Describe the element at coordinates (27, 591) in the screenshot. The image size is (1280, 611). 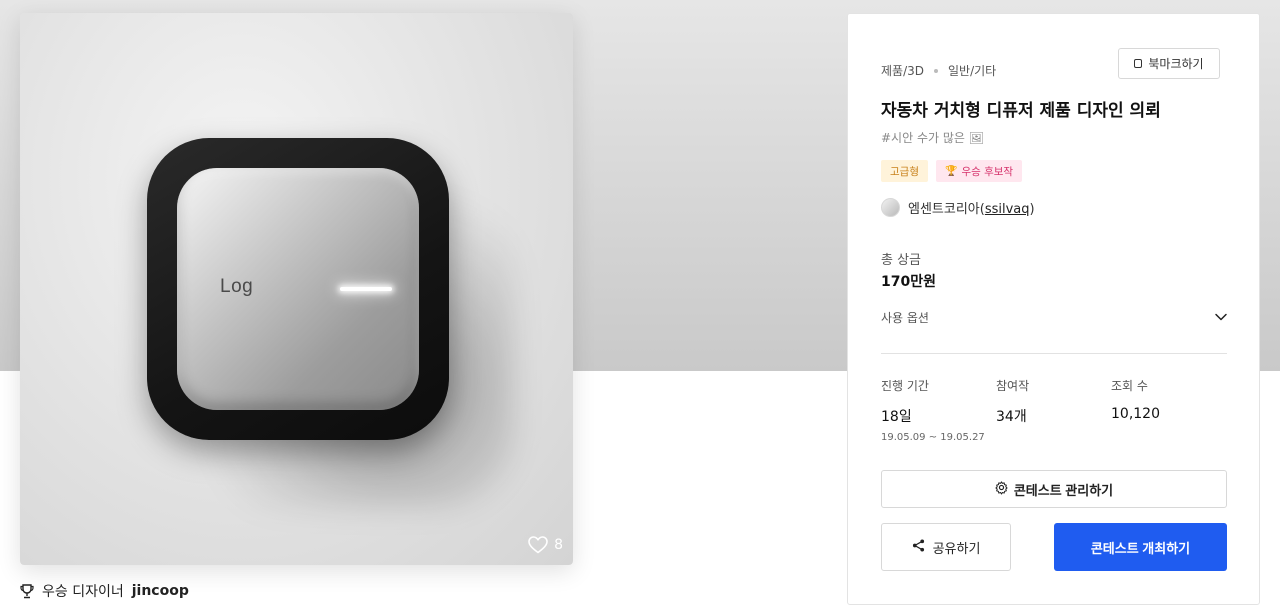
I see `trophy-icon` at that location.